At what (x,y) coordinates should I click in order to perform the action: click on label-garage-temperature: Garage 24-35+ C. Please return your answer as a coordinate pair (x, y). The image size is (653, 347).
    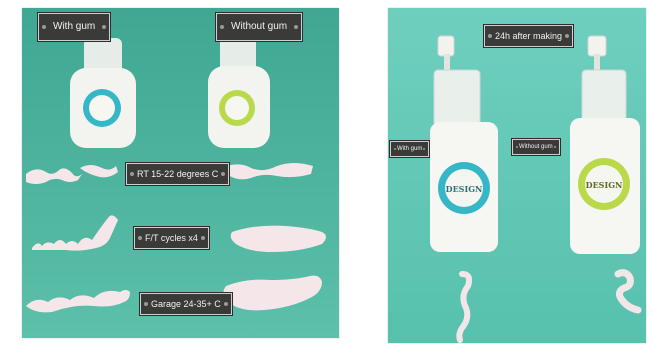
    Looking at the image, I should click on (186, 304).